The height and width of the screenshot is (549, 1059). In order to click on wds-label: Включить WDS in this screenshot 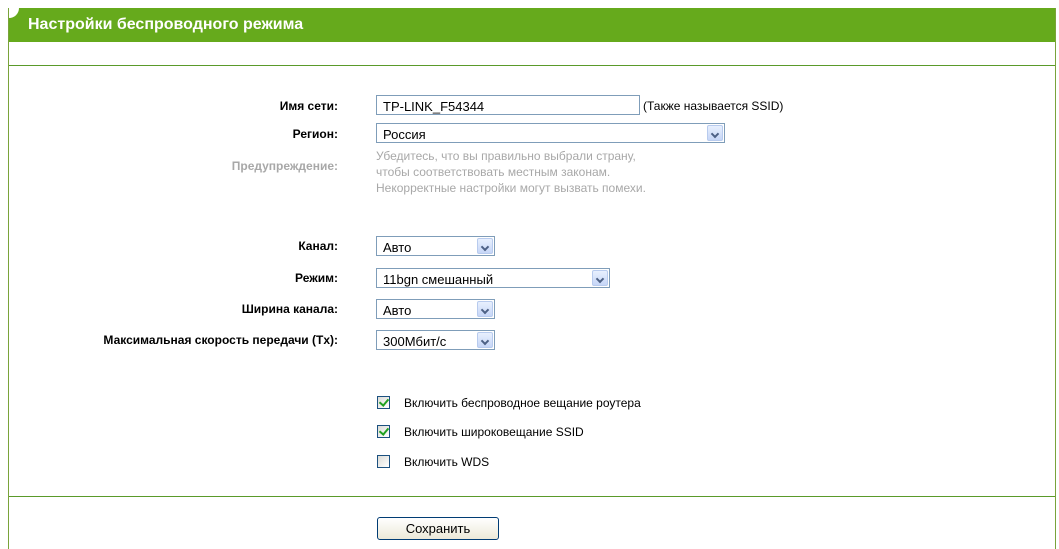, I will do `click(446, 462)`.